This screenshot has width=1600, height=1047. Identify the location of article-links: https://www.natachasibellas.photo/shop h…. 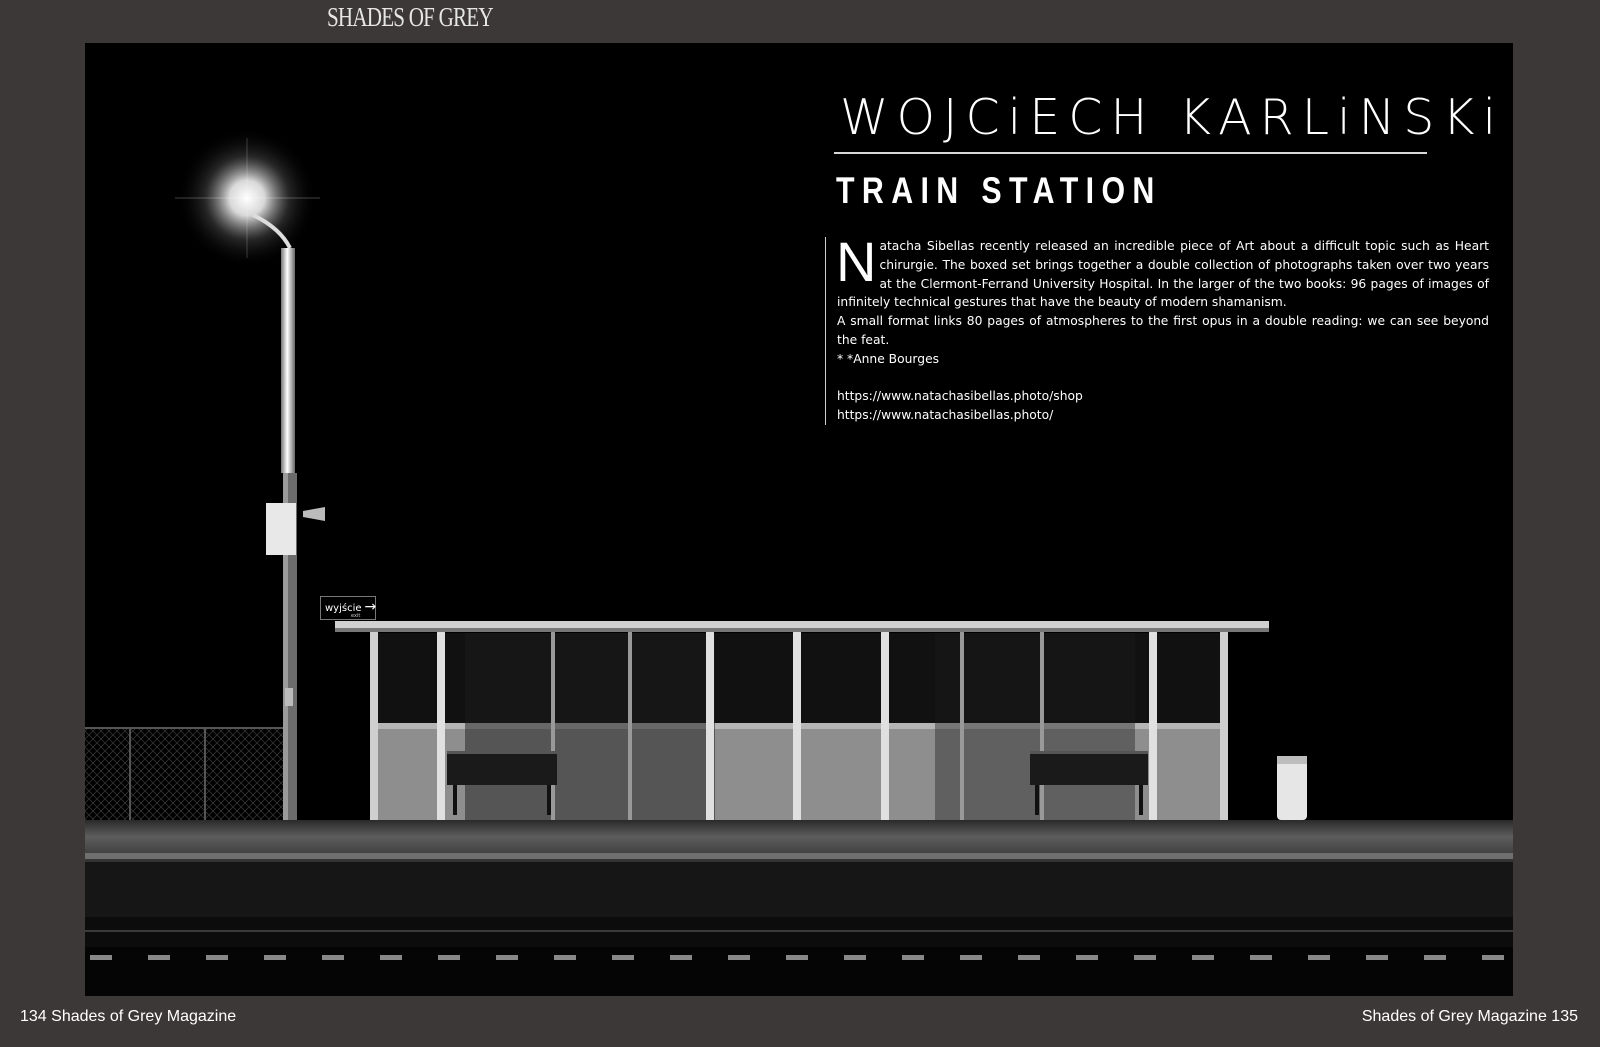
(1163, 406).